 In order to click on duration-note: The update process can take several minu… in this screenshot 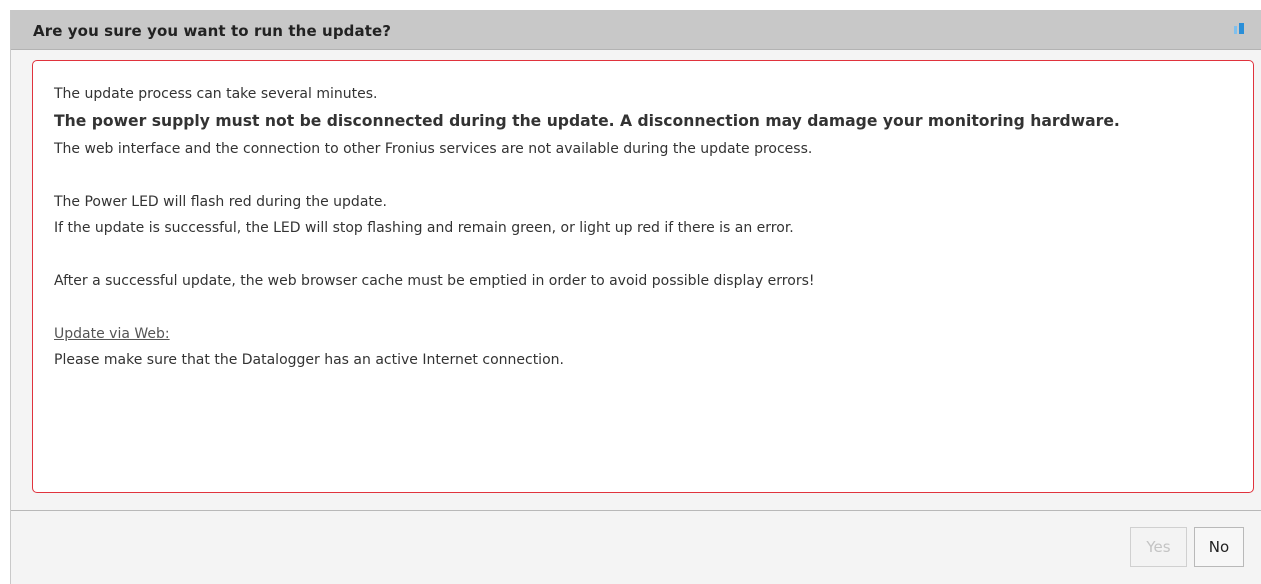, I will do `click(216, 94)`.